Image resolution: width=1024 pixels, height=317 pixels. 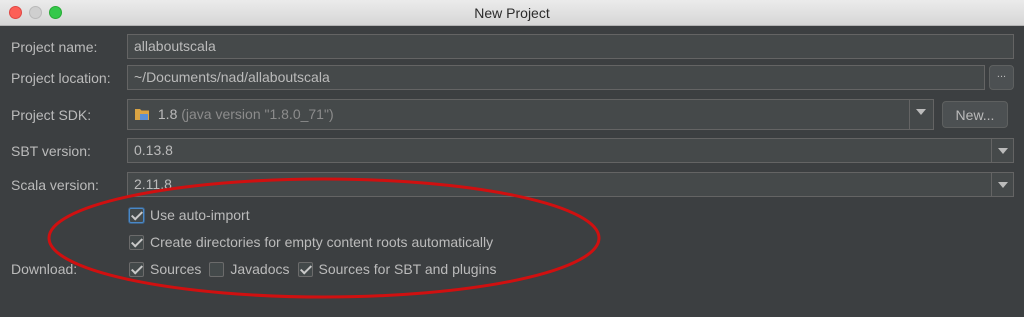 I want to click on scala-version-select: 2.11.8, so click(x=570, y=184).